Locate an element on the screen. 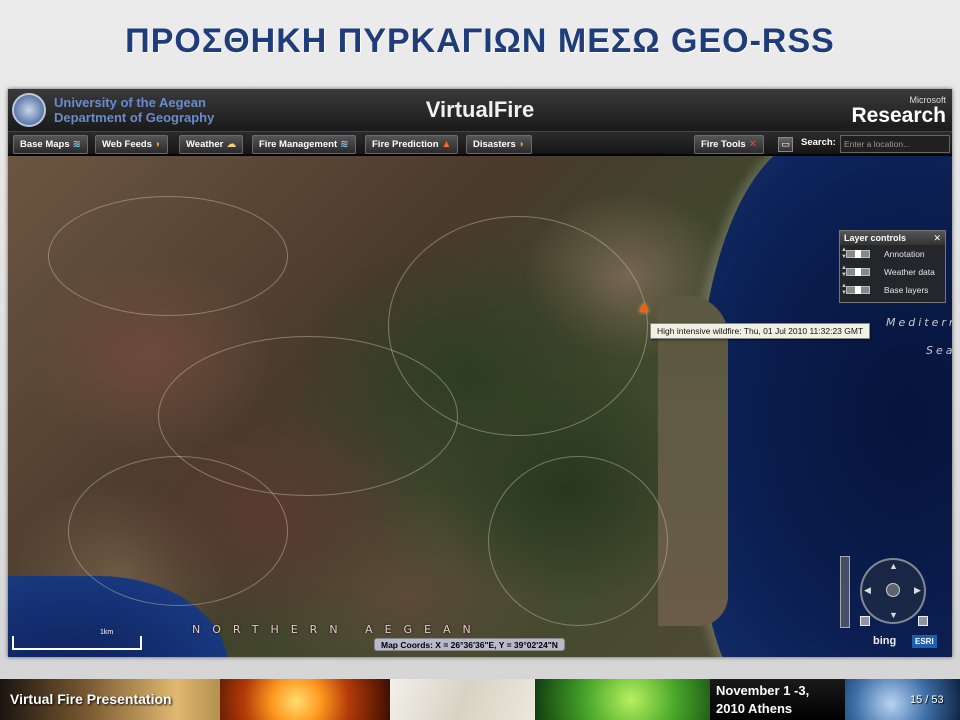 This screenshot has height=720, width=960. footer-title: Virtual Fire Presentation is located at coordinates (91, 699).